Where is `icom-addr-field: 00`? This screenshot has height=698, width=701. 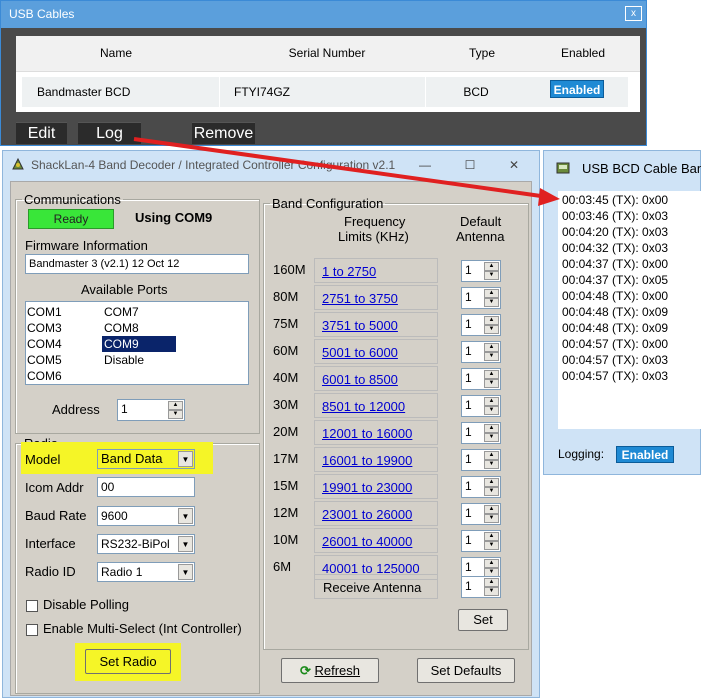
icom-addr-field: 00 is located at coordinates (146, 487).